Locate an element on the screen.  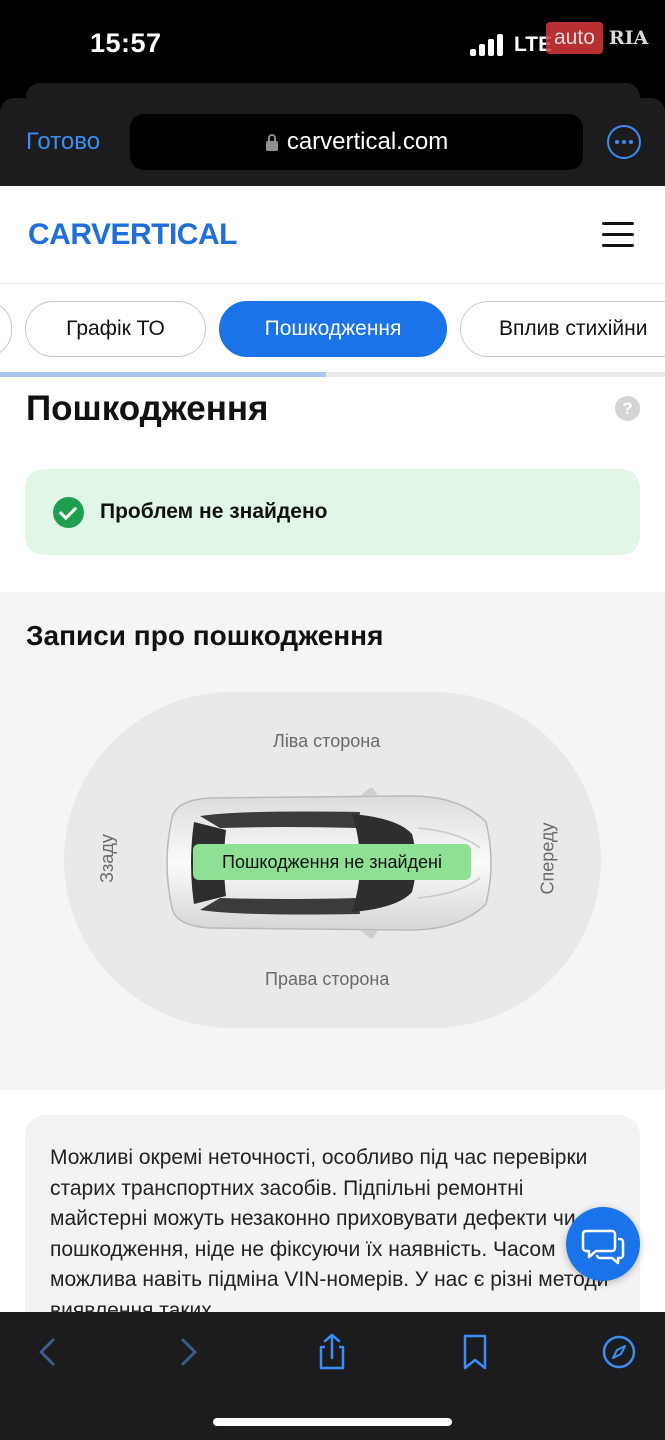
tab-service-schedule: Графік ТО is located at coordinates (115, 329).